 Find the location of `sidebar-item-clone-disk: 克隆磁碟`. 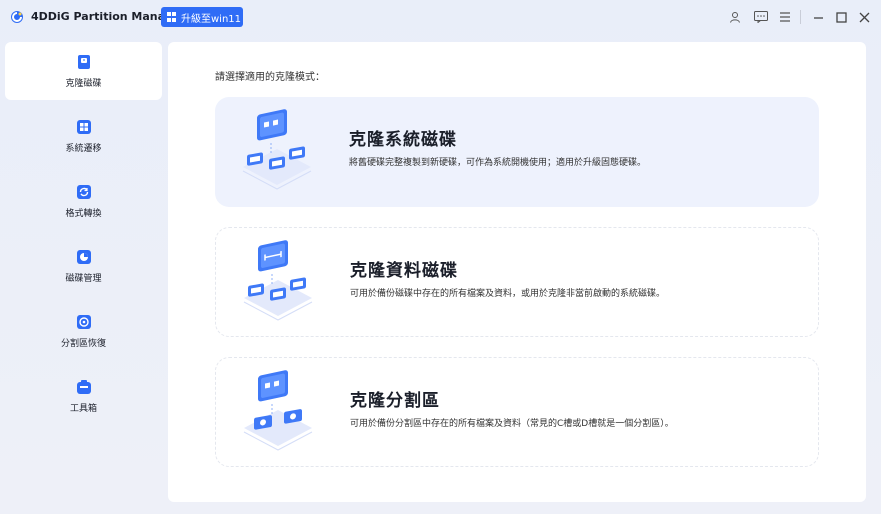

sidebar-item-clone-disk: 克隆磁碟 is located at coordinates (83, 71).